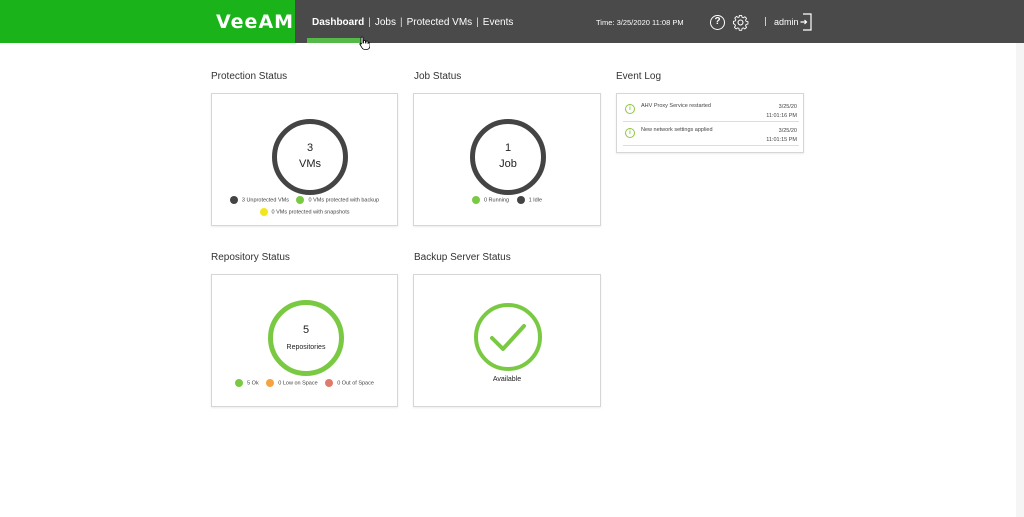 This screenshot has height=517, width=1024. What do you see at coordinates (740, 22) in the screenshot?
I see `gear-icon` at bounding box center [740, 22].